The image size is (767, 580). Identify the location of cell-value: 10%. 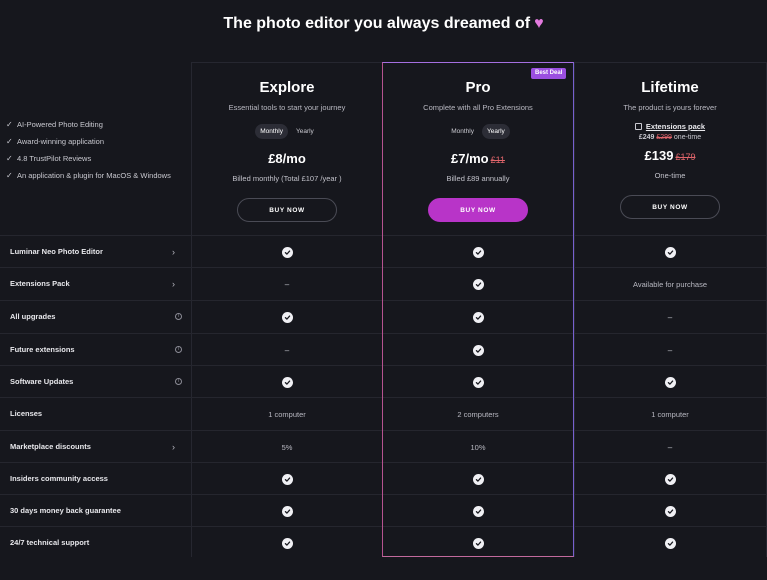
(478, 447).